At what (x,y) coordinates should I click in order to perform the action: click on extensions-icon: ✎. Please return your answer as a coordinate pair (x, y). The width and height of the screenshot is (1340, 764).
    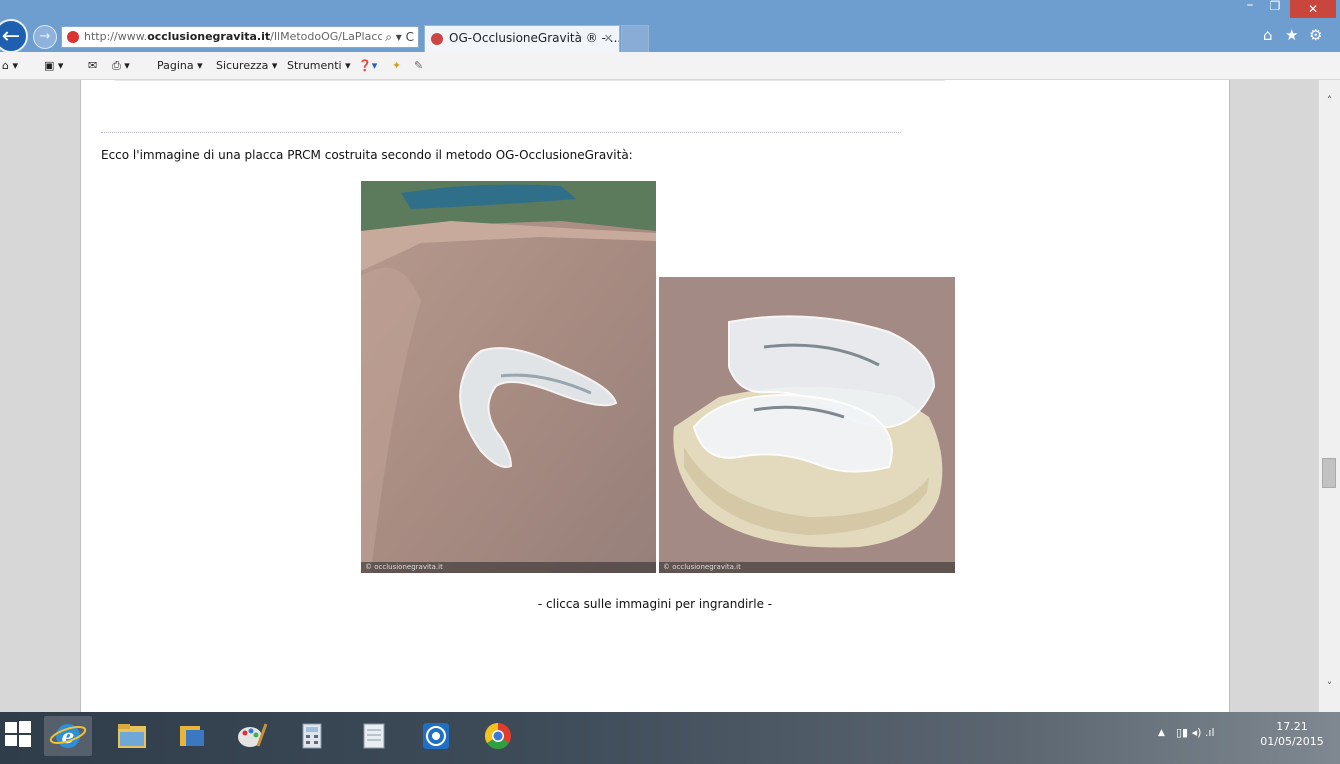
    Looking at the image, I should click on (418, 65).